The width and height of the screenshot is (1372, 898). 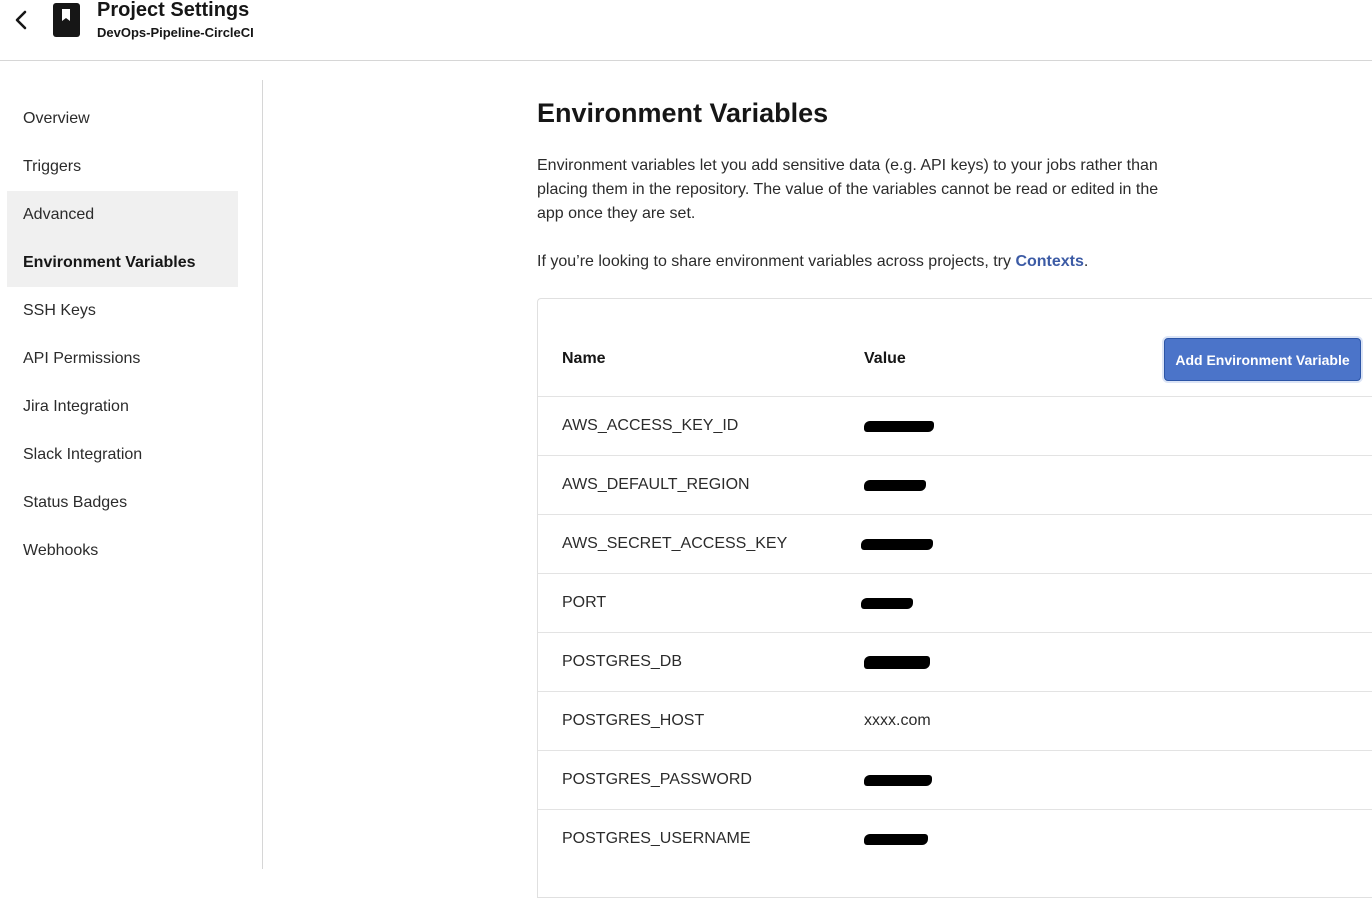 I want to click on sidebar-item-jira-integration: Jira Integration, so click(x=122, y=407).